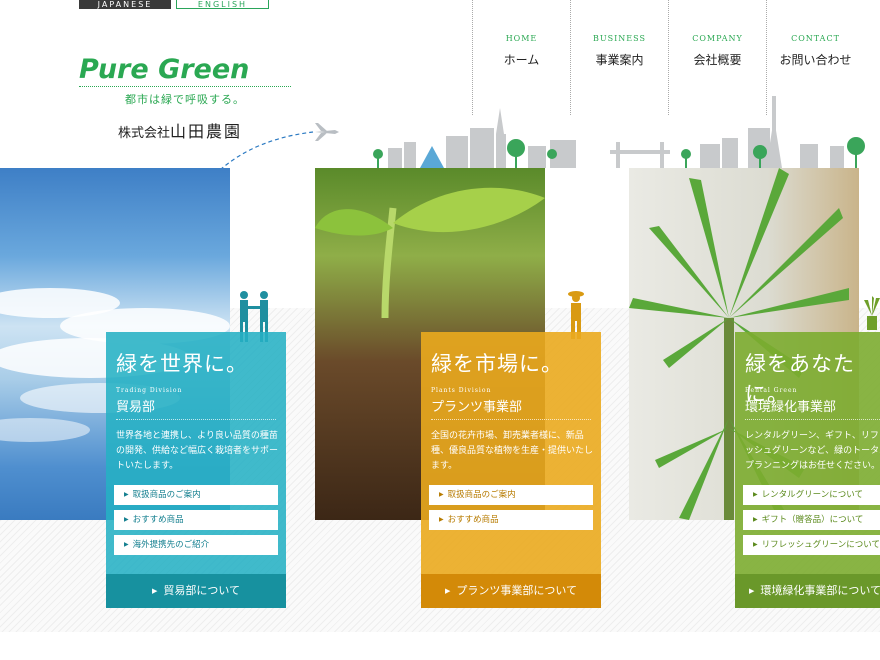 This screenshot has height=660, width=880. What do you see at coordinates (185, 86) in the screenshot?
I see `logo-divider` at bounding box center [185, 86].